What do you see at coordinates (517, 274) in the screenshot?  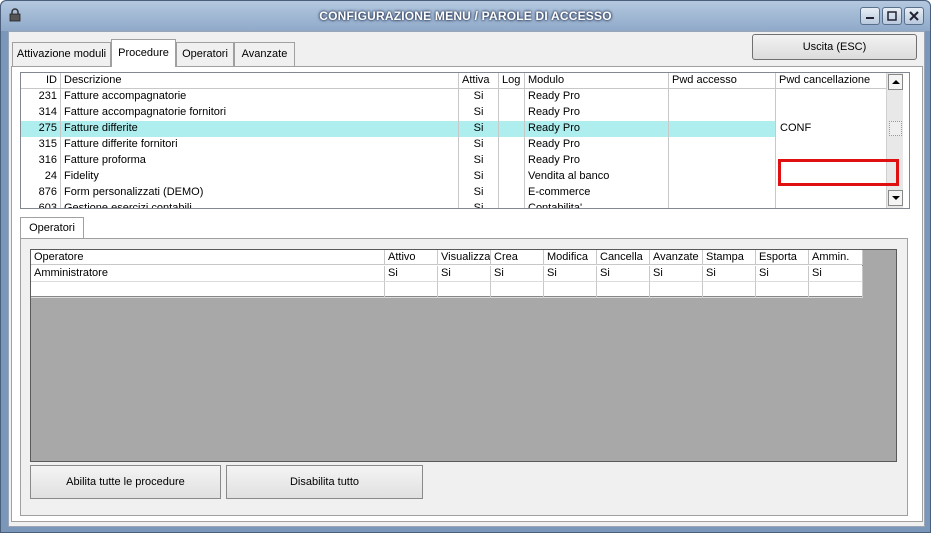 I see `cell-crea: Si` at bounding box center [517, 274].